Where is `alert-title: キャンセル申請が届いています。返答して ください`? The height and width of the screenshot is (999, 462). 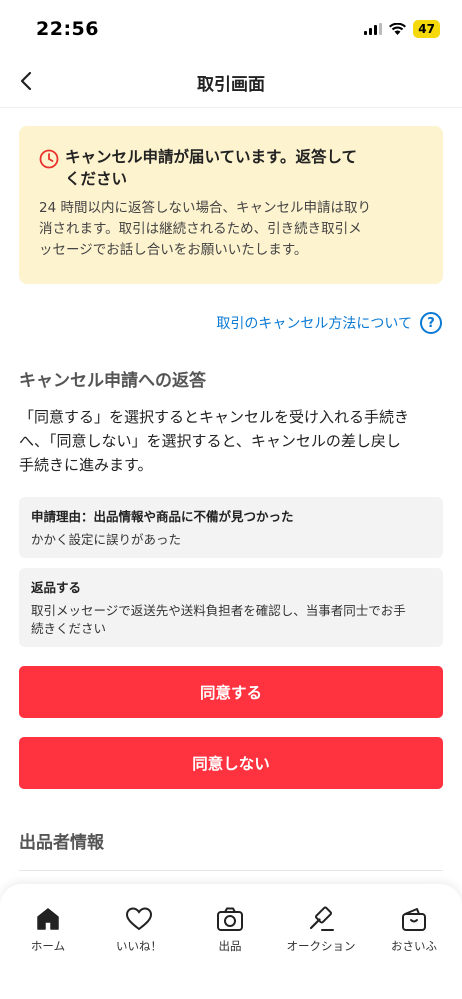
alert-title: キャンセル申請が届いています。返答して ください is located at coordinates (211, 168).